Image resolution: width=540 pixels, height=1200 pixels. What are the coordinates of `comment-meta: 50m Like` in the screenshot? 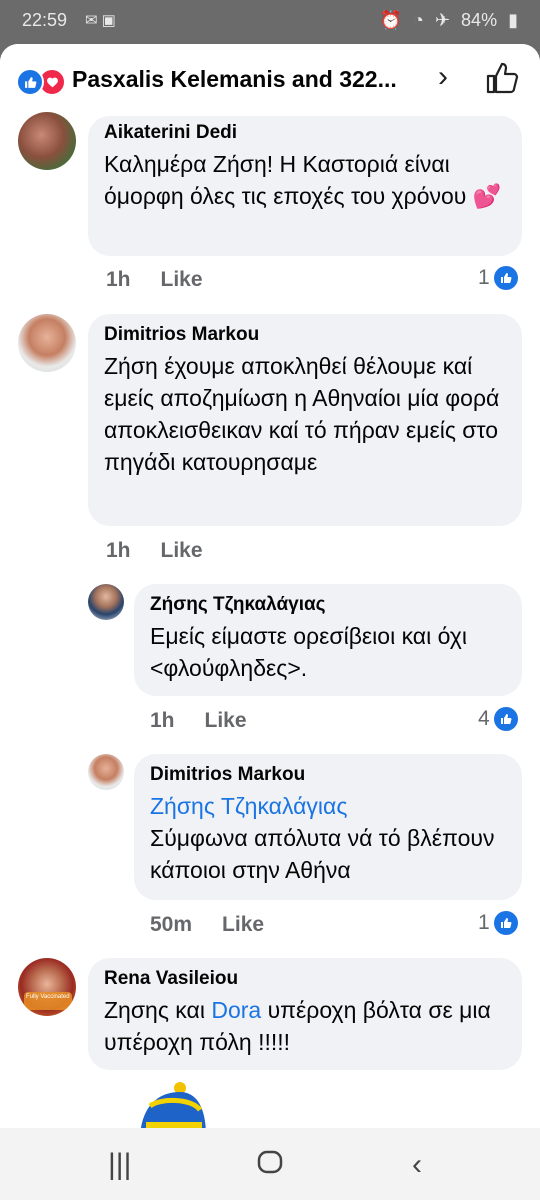 It's located at (207, 925).